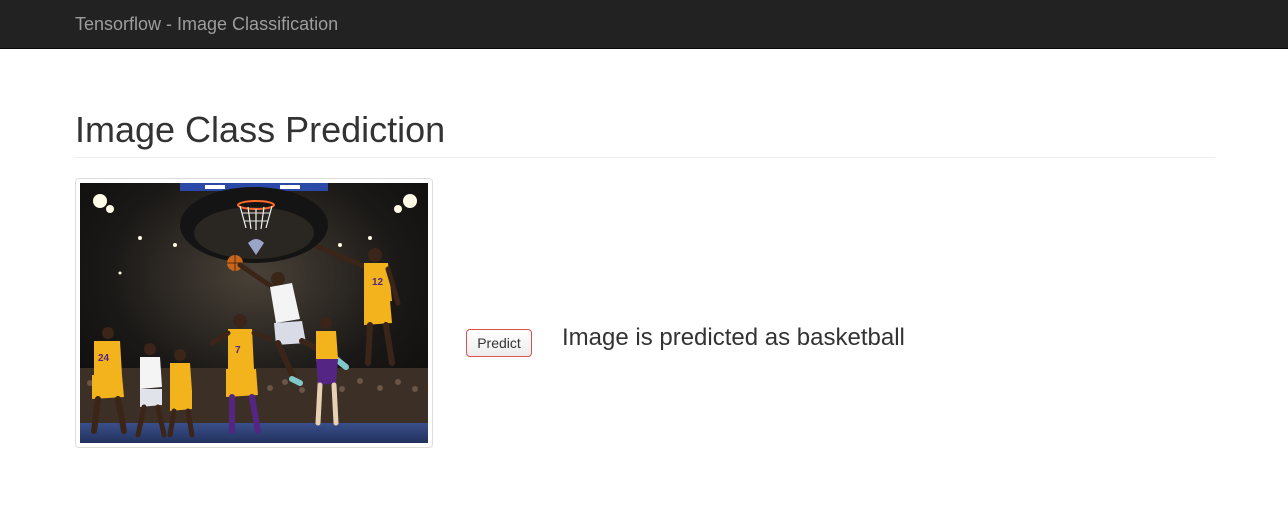  I want to click on navbar-brand: Tensorflow - Image Classification, so click(206, 24).